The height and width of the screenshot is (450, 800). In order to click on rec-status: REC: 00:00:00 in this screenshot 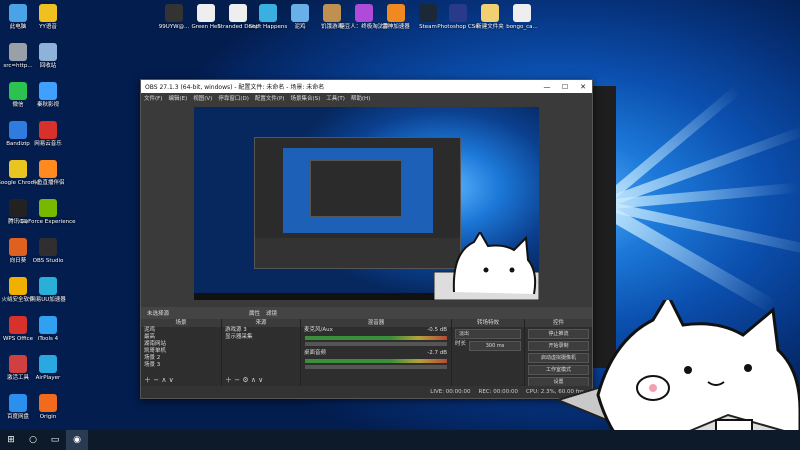, I will do `click(498, 392)`.